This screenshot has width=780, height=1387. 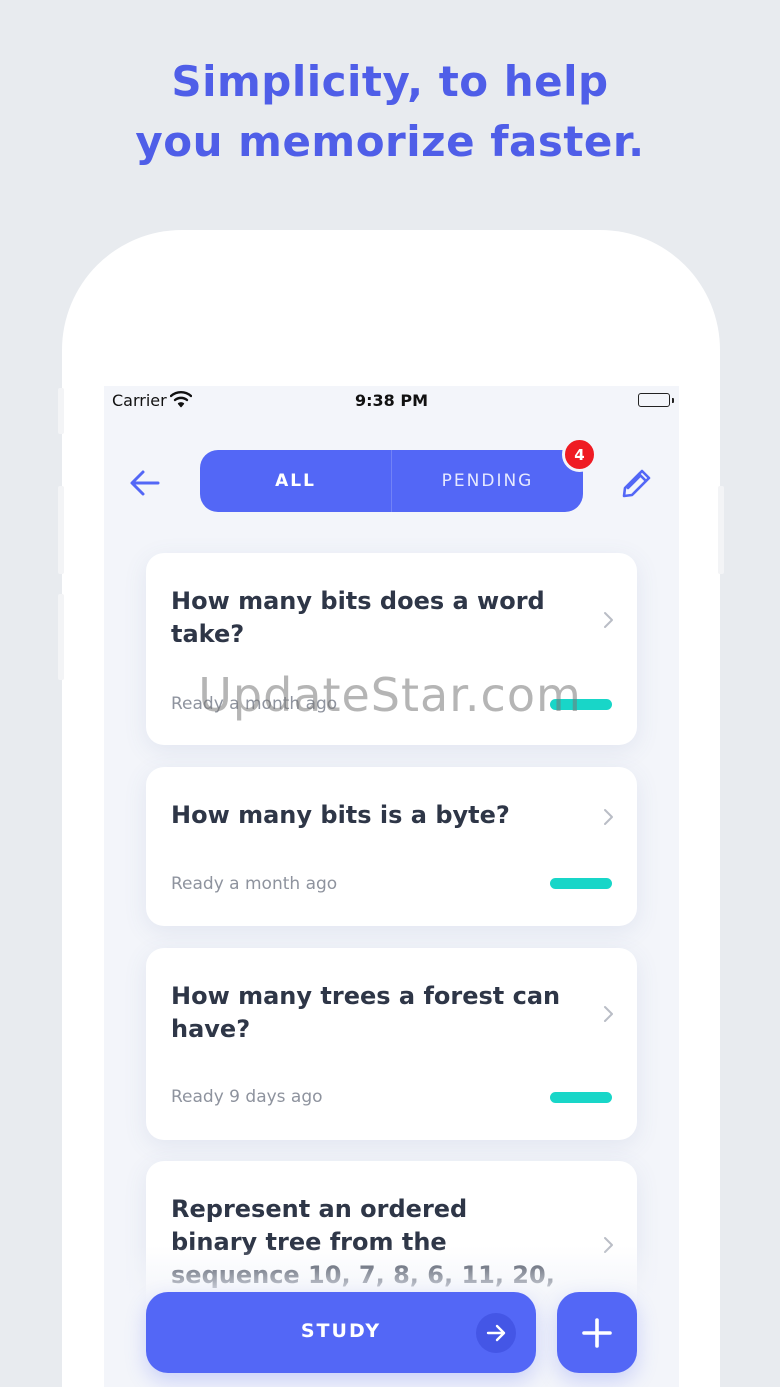 I want to click on card-question: How many bits is a byte?, so click(x=340, y=815).